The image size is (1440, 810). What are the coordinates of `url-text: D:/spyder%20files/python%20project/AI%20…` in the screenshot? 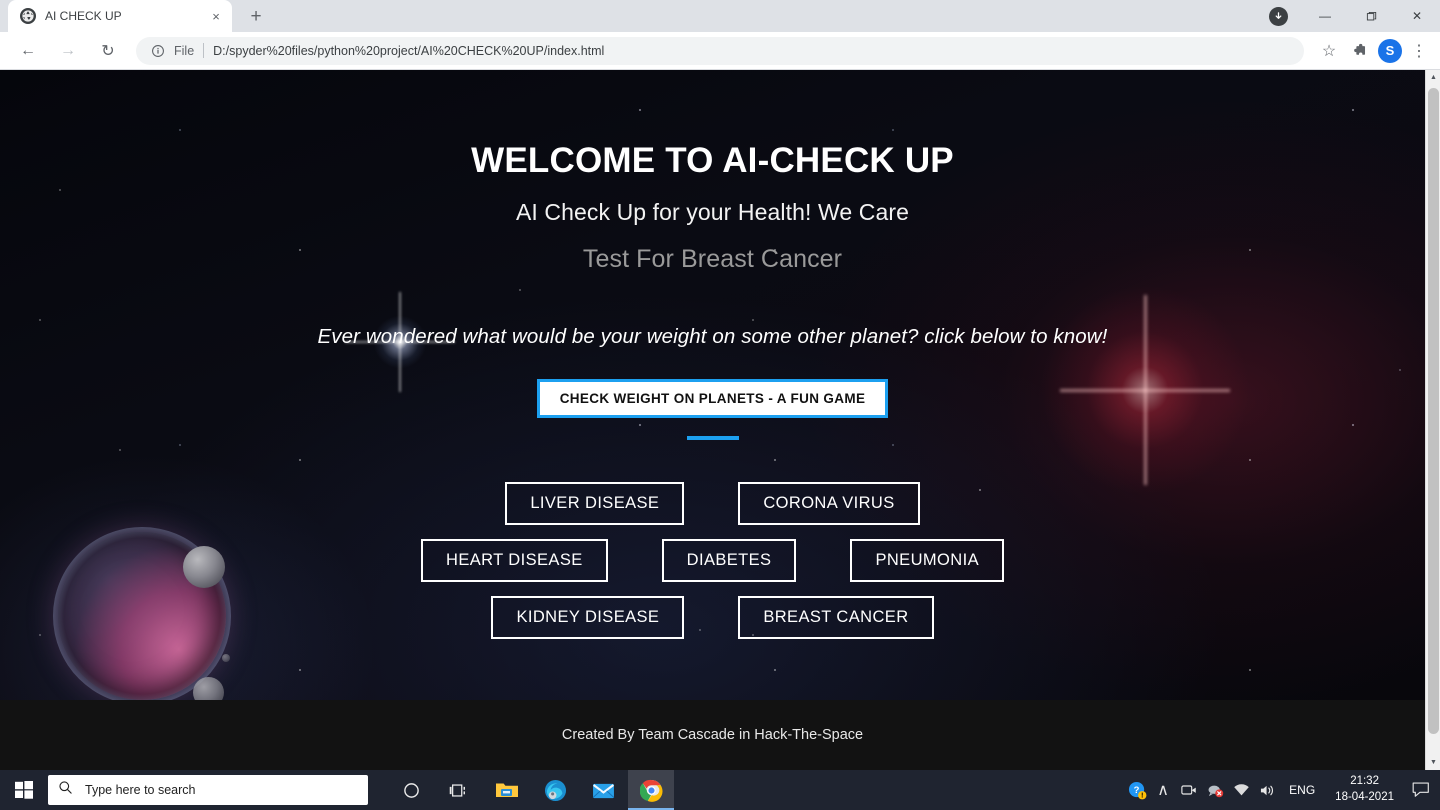 It's located at (409, 50).